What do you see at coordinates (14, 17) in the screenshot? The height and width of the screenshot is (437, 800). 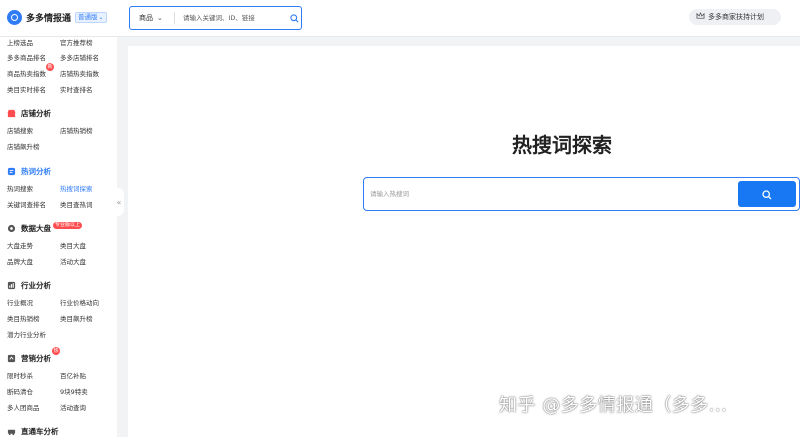 I see `logo-icon` at bounding box center [14, 17].